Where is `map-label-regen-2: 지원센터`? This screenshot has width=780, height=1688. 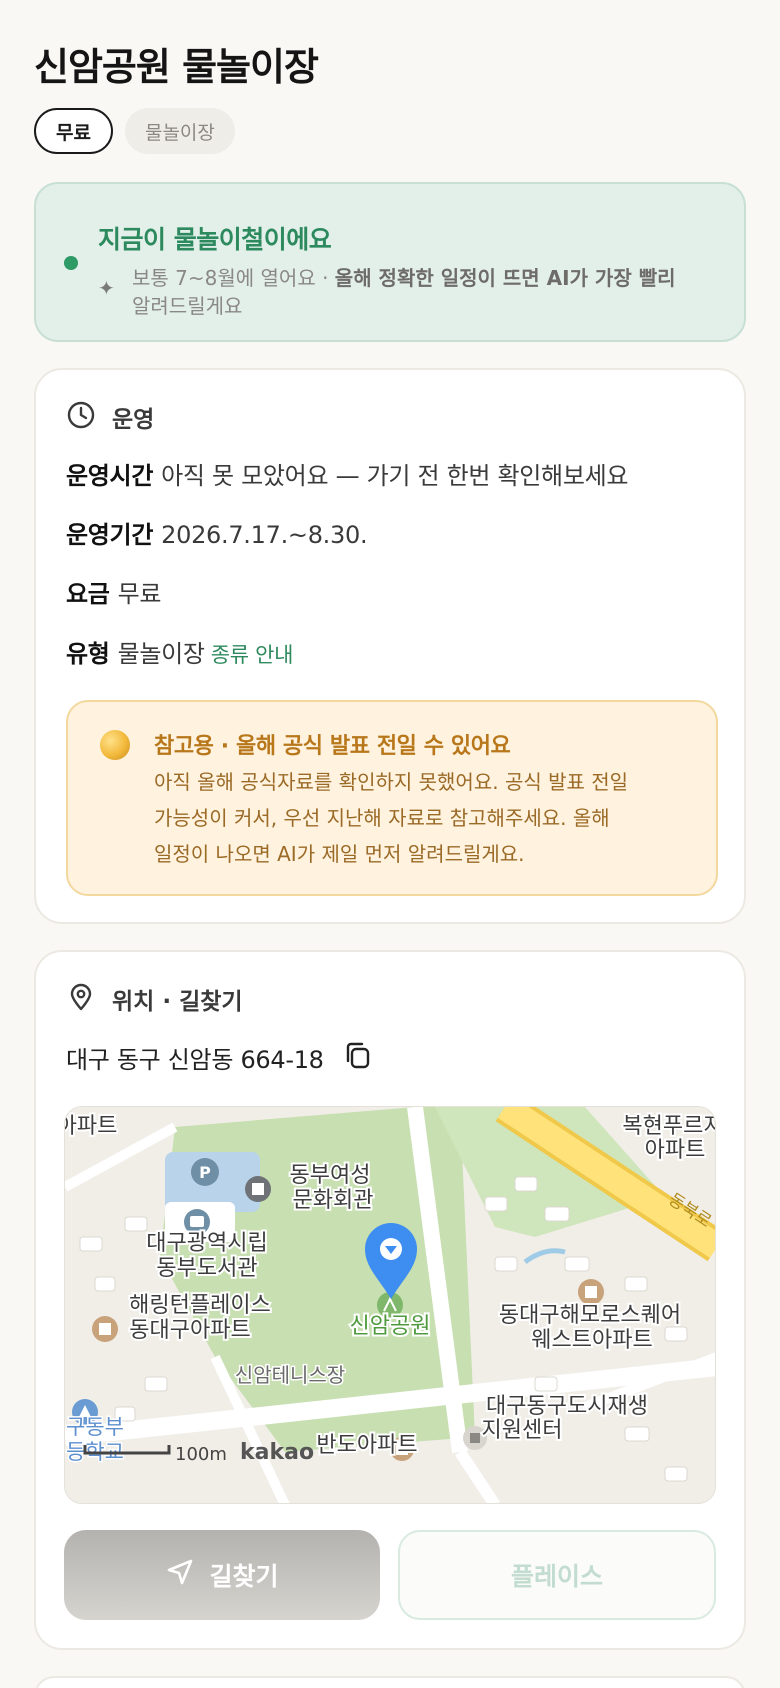 map-label-regen-2: 지원센터 is located at coordinates (522, 1430).